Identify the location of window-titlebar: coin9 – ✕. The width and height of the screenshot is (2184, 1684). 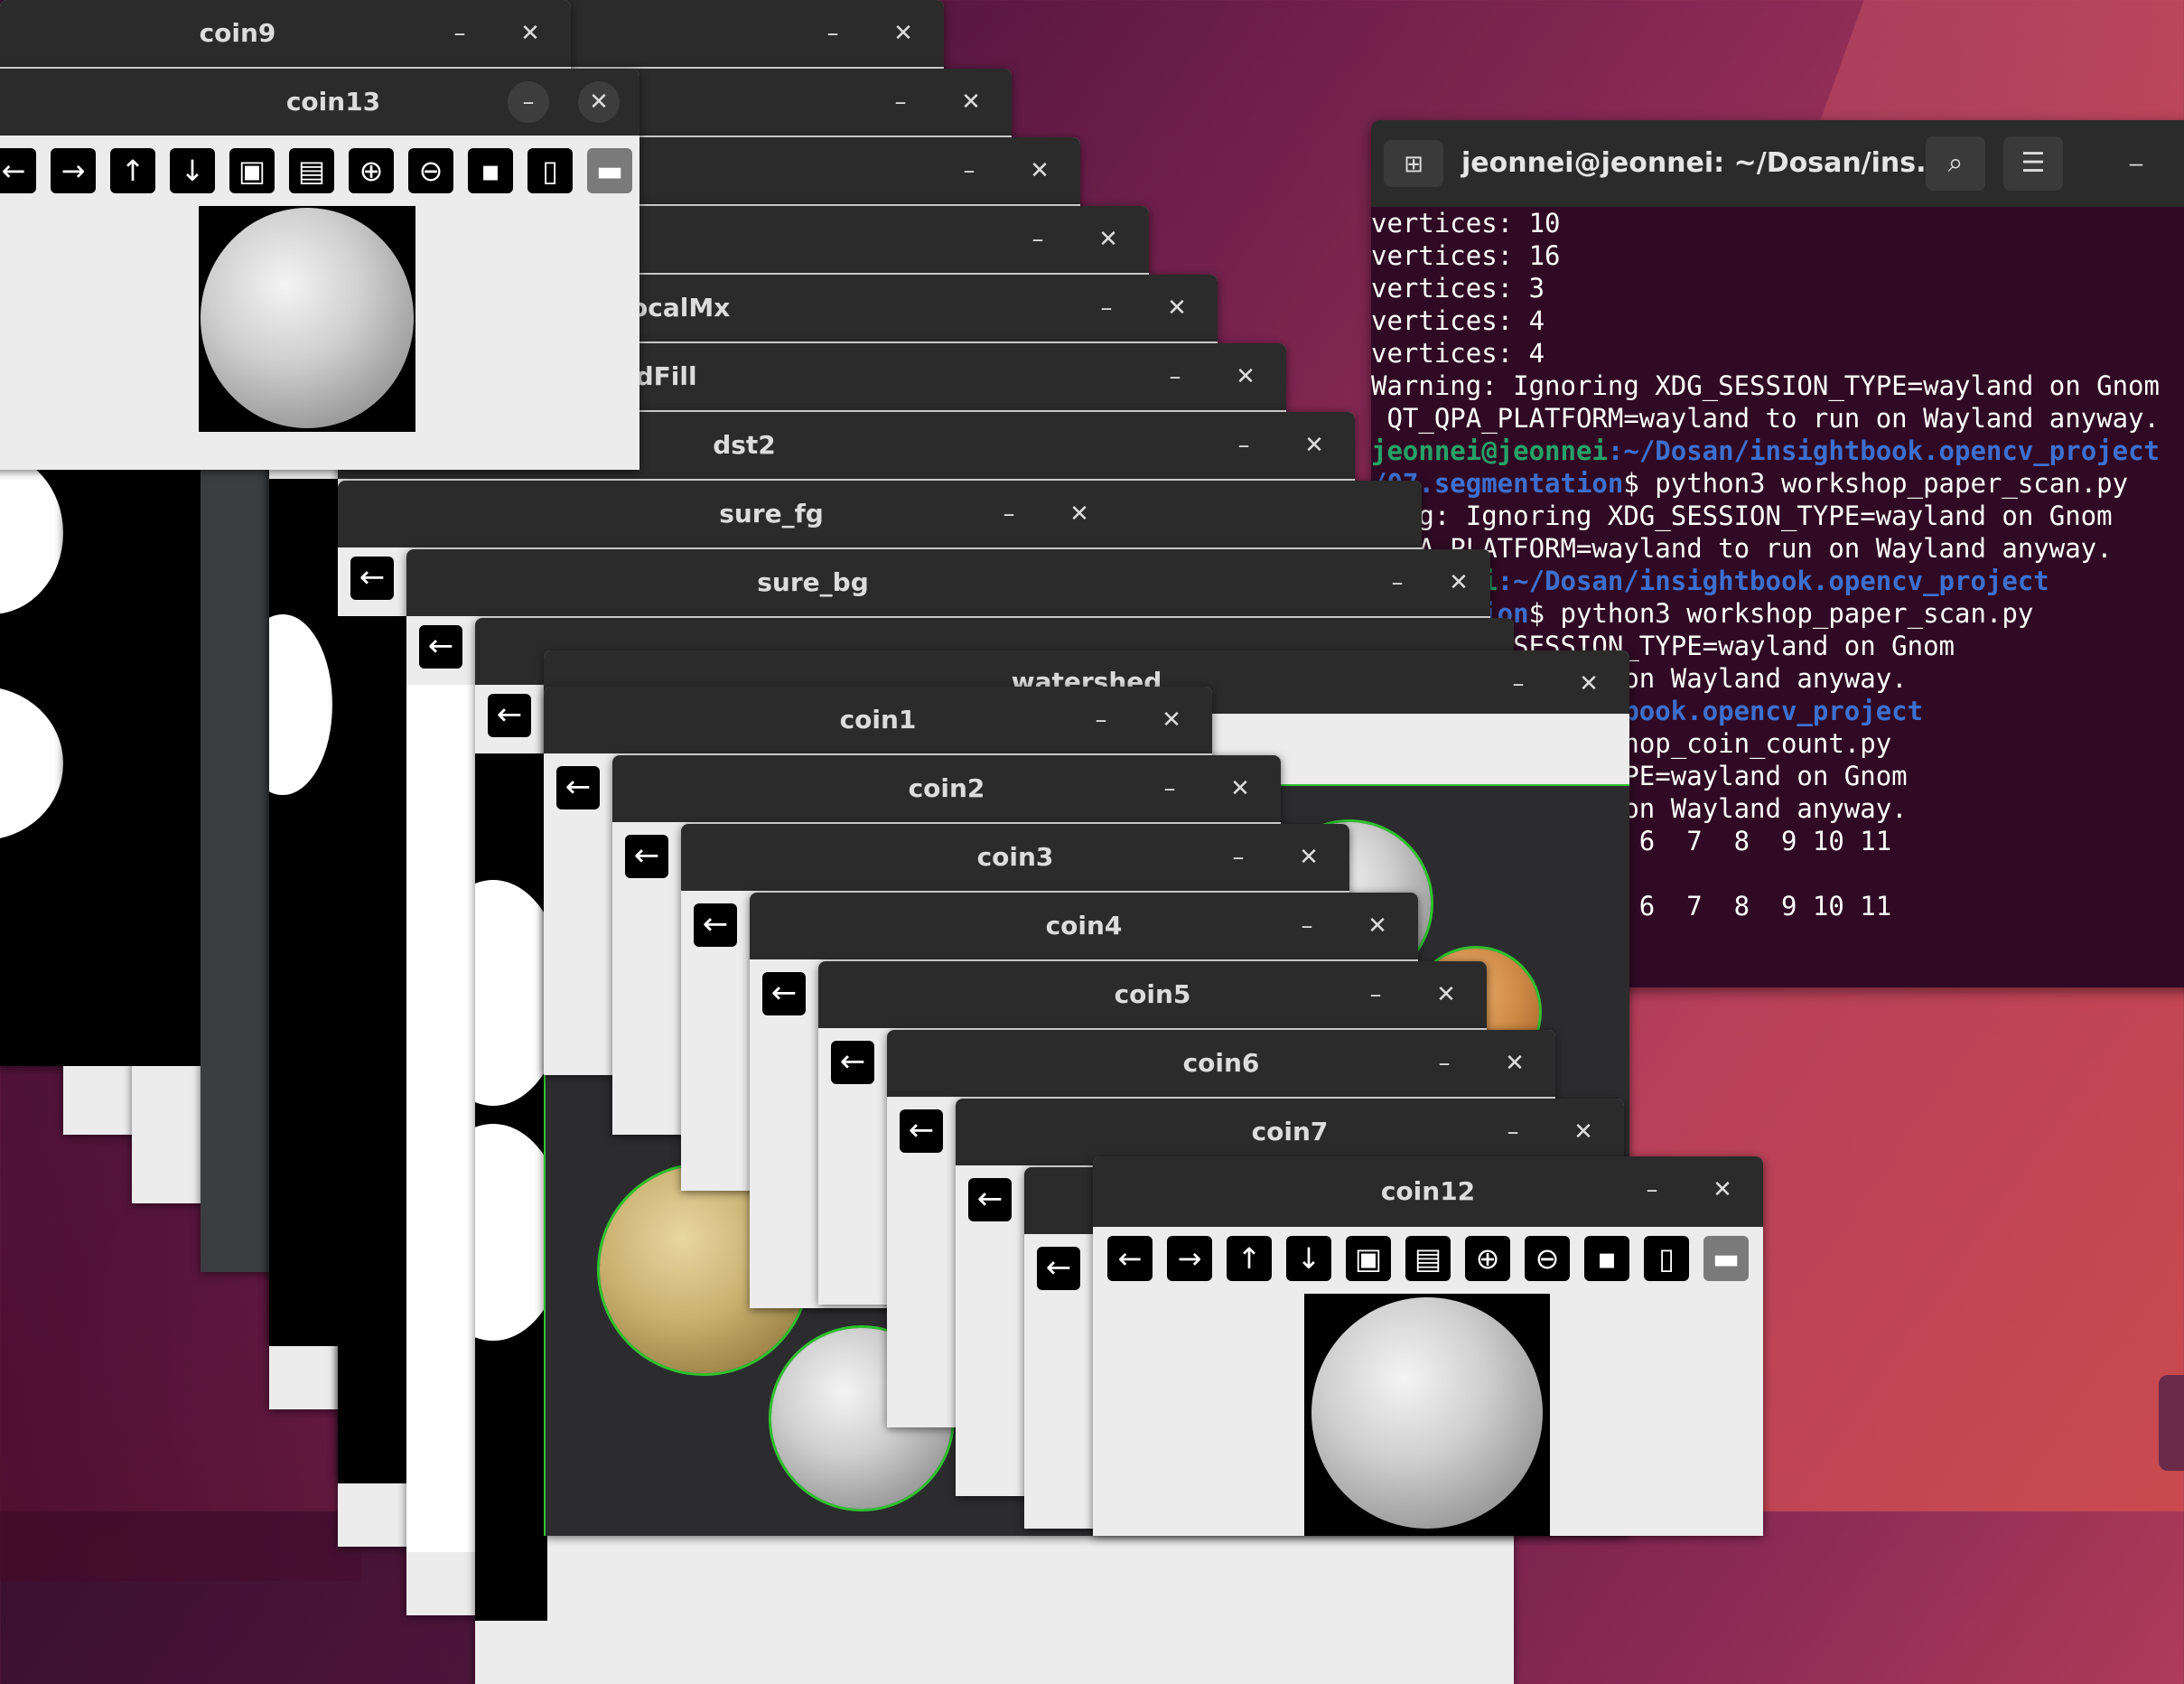
(285, 33).